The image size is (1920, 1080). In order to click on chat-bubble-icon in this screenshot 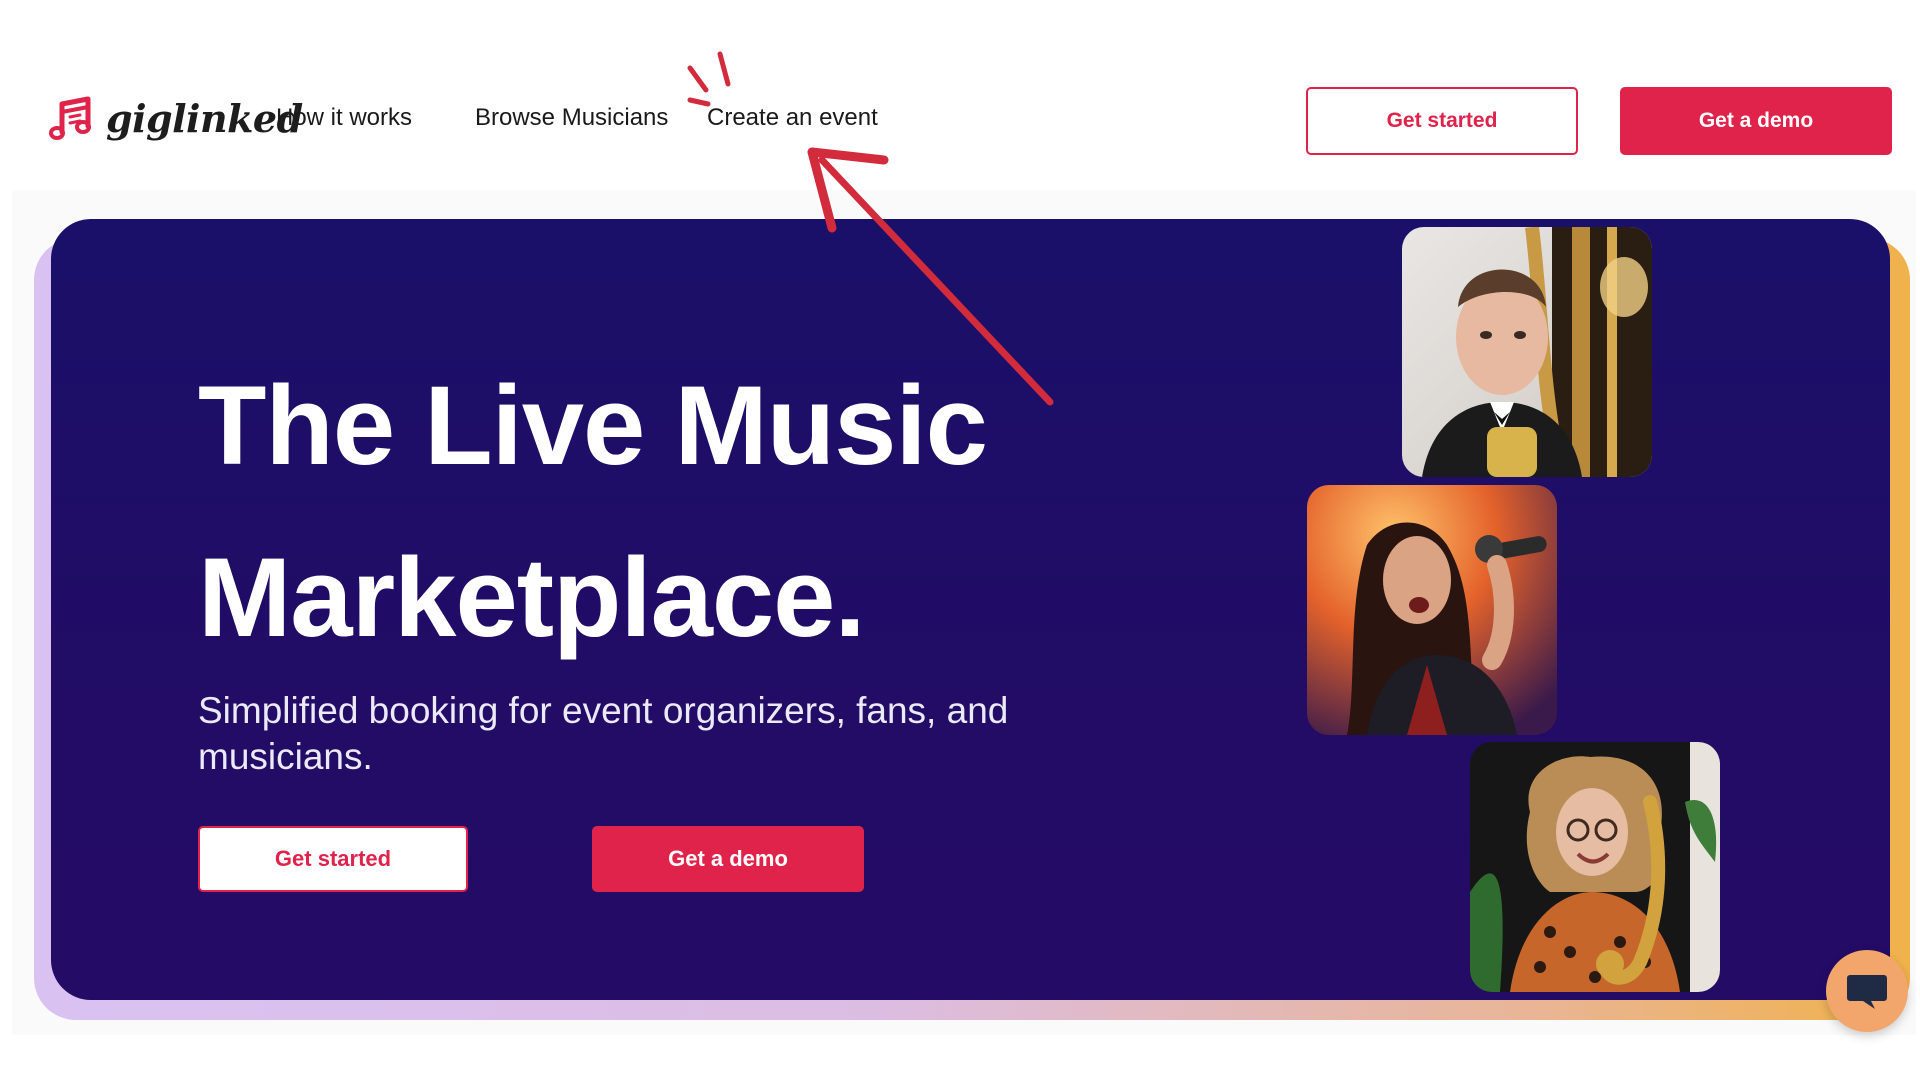, I will do `click(1867, 992)`.